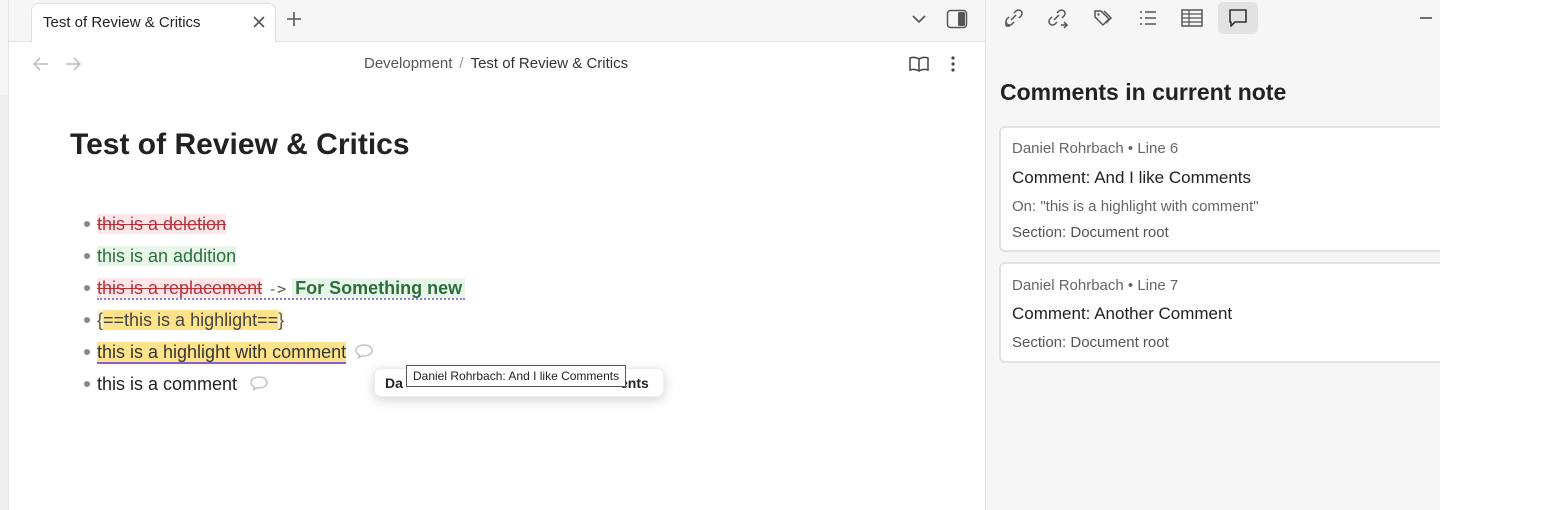 Image resolution: width=1563 pixels, height=510 pixels. I want to click on breadcrumb: Development / Test of Review & Critics, so click(496, 63).